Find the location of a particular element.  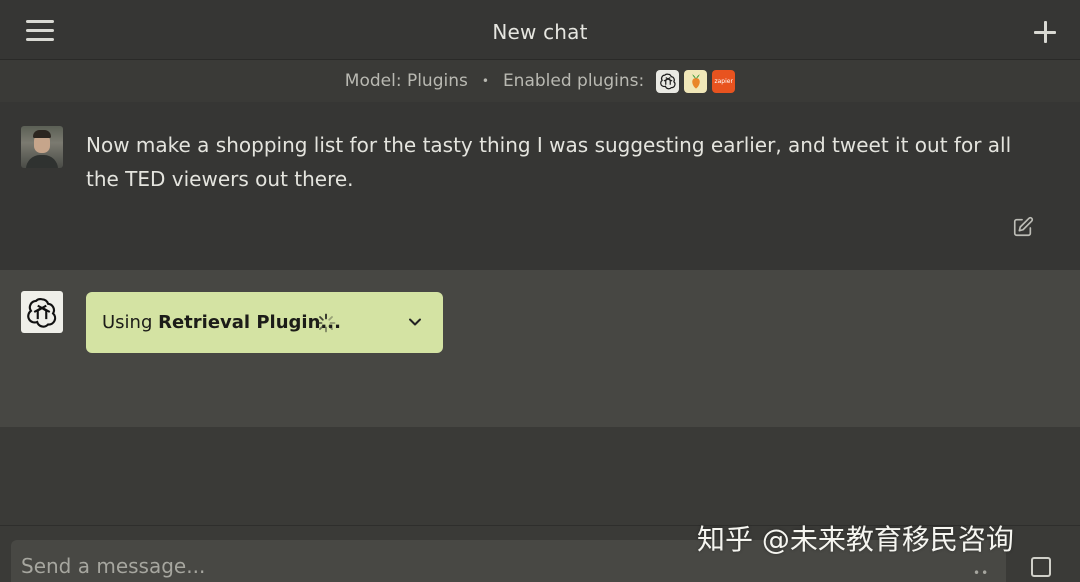

plugin-status-prefix: Using is located at coordinates (130, 322).